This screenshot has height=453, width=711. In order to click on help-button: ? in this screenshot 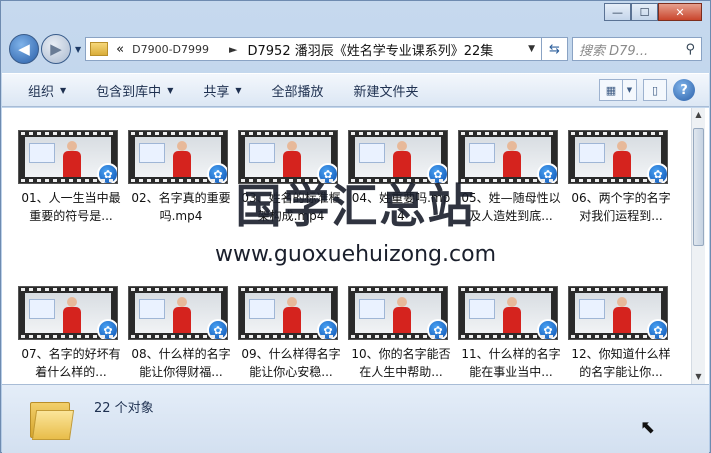, I will do `click(684, 90)`.